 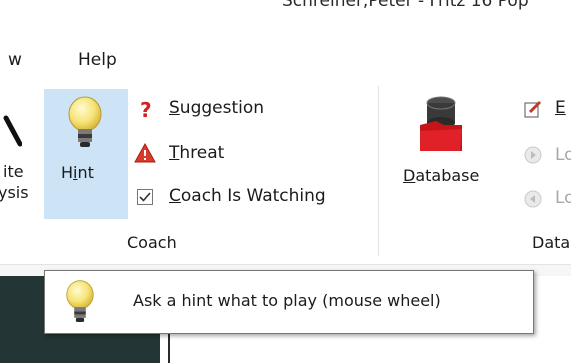 I want to click on arrow-right-icon, so click(x=533, y=155).